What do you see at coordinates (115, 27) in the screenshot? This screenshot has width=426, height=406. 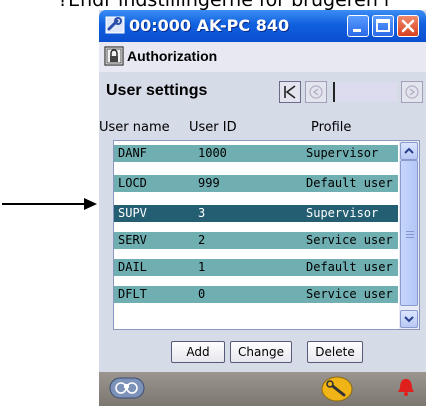 I see `app-wrench-icon` at bounding box center [115, 27].